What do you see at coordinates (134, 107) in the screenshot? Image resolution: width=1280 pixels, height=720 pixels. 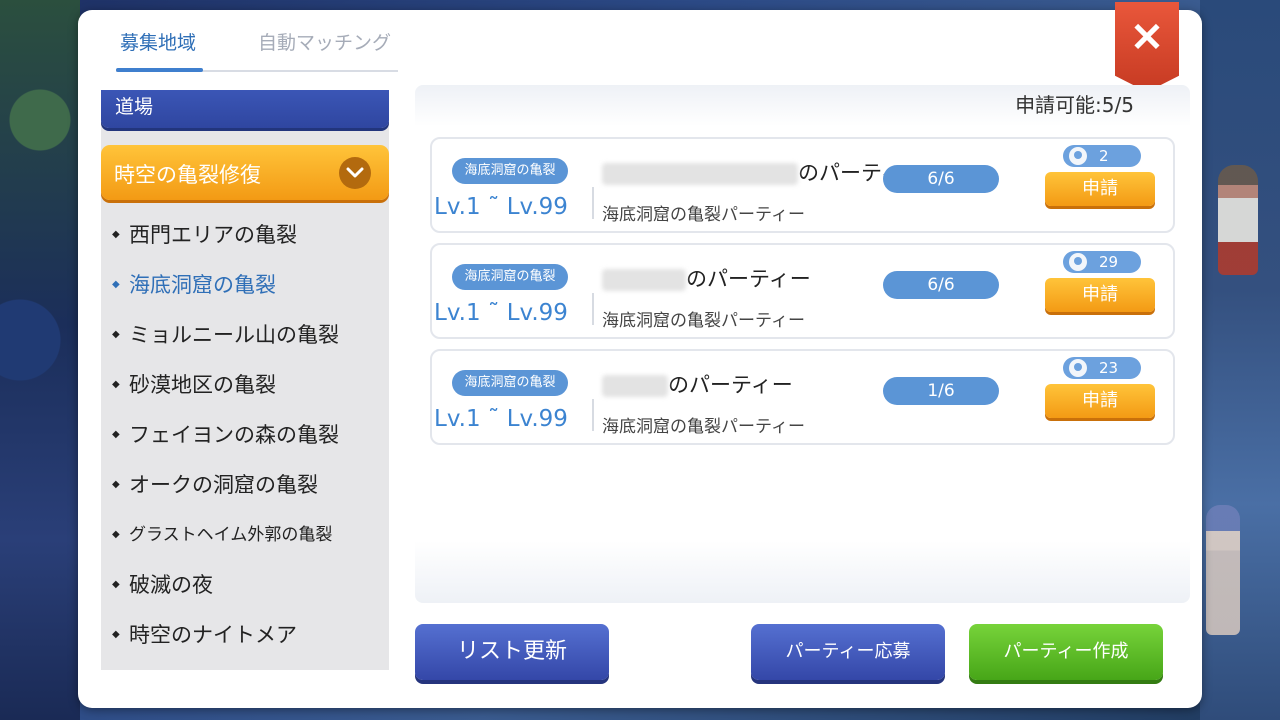 I see `category-label: 道場` at bounding box center [134, 107].